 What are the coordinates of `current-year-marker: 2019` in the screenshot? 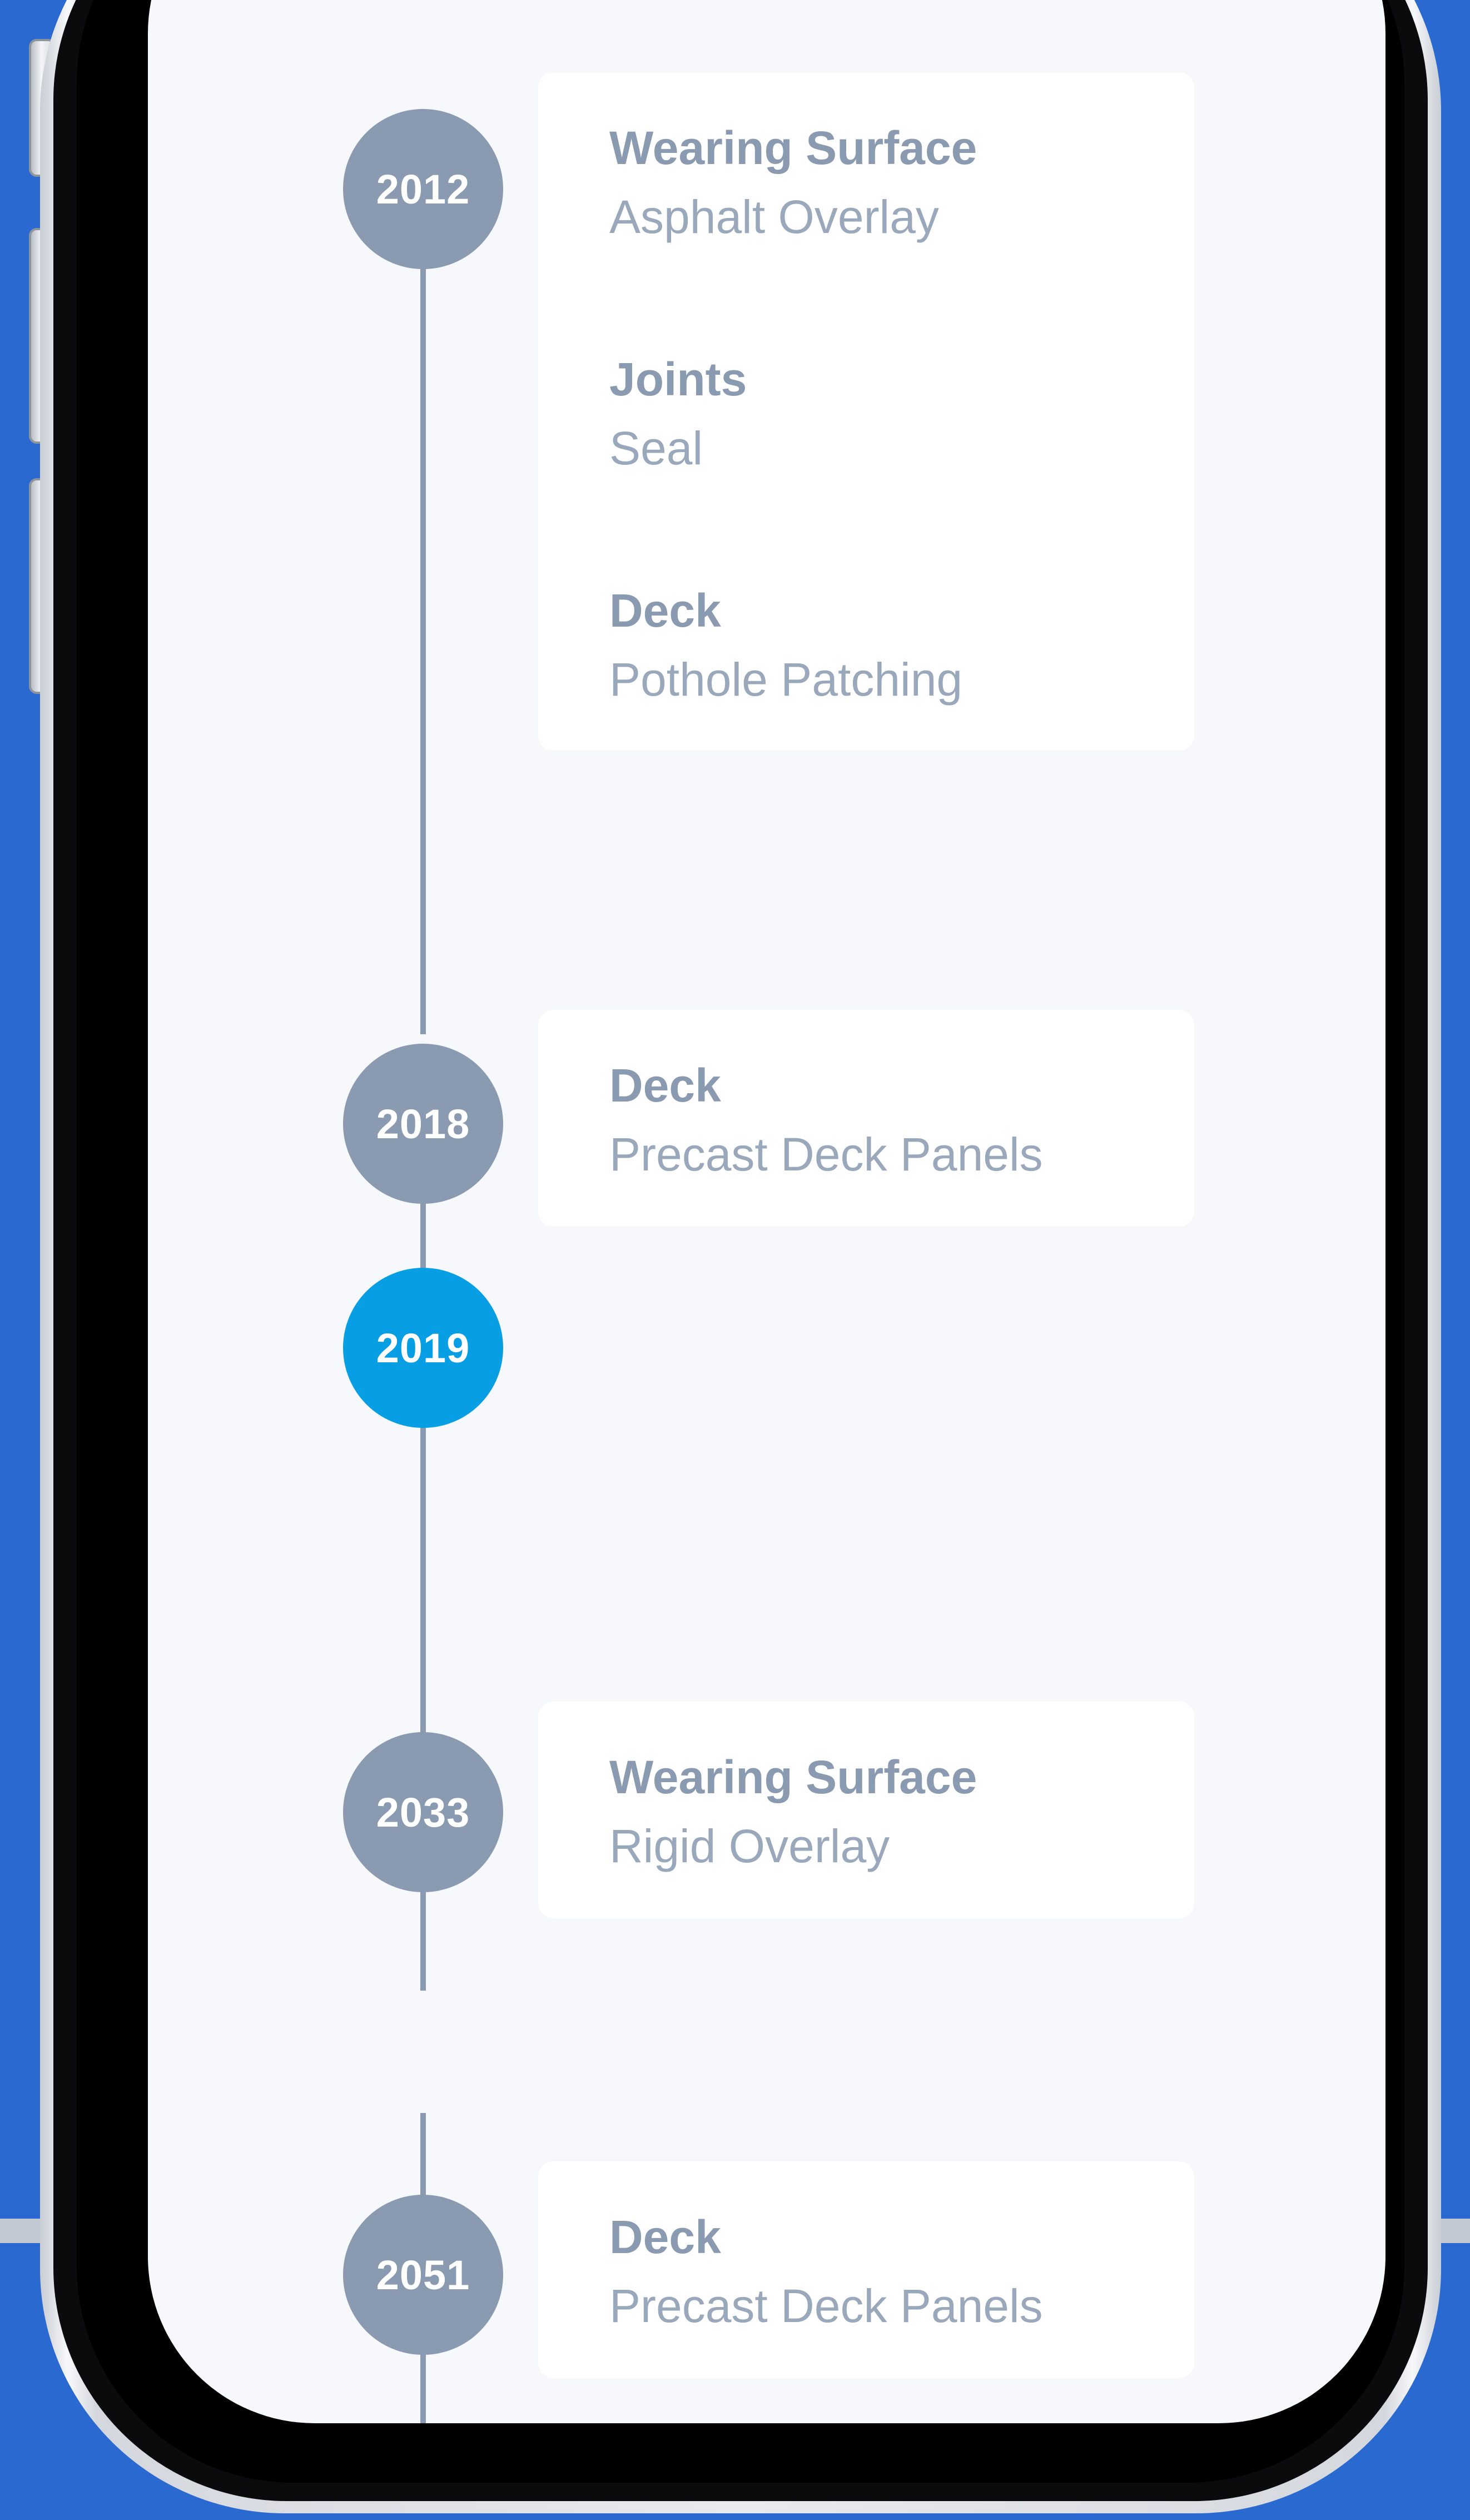 It's located at (423, 1348).